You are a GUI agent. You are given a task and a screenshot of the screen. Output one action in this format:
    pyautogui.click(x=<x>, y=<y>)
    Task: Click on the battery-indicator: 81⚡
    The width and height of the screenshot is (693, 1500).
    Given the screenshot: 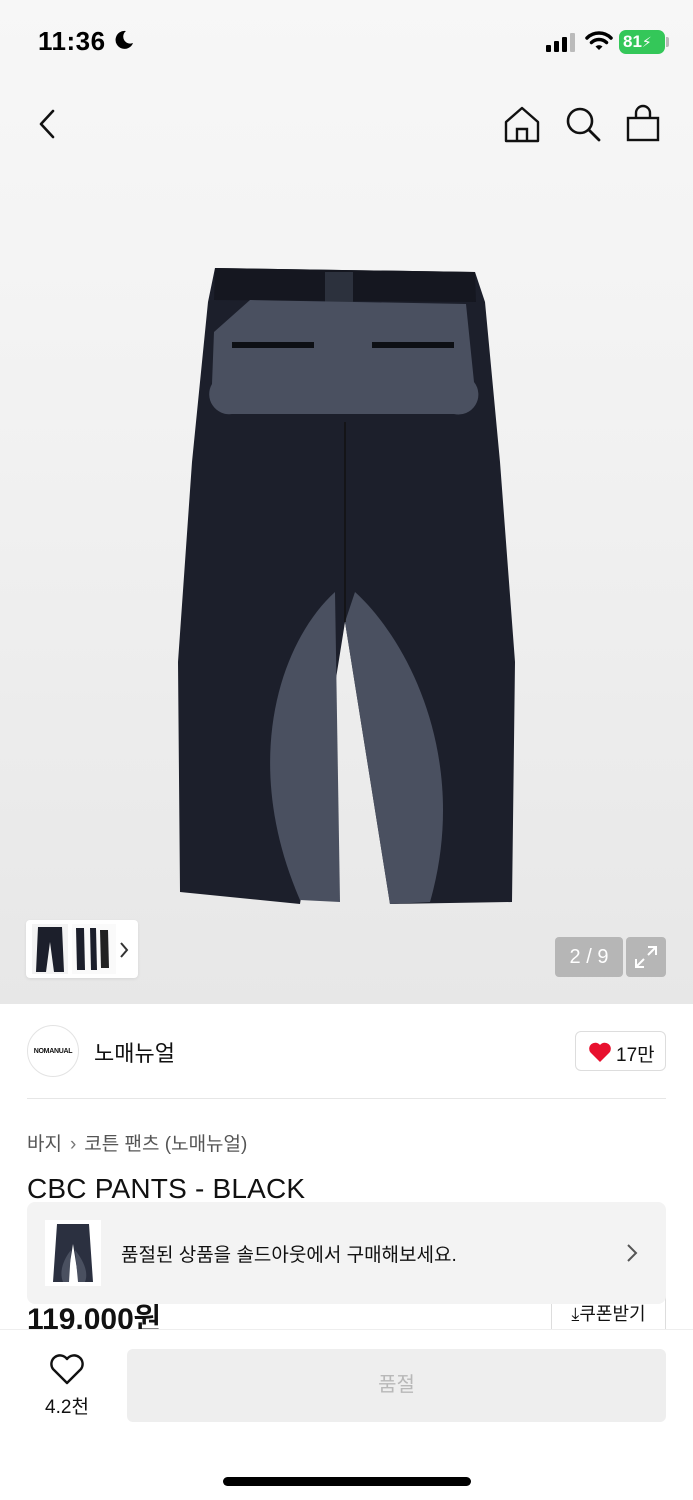 What is the action you would take?
    pyautogui.click(x=642, y=42)
    